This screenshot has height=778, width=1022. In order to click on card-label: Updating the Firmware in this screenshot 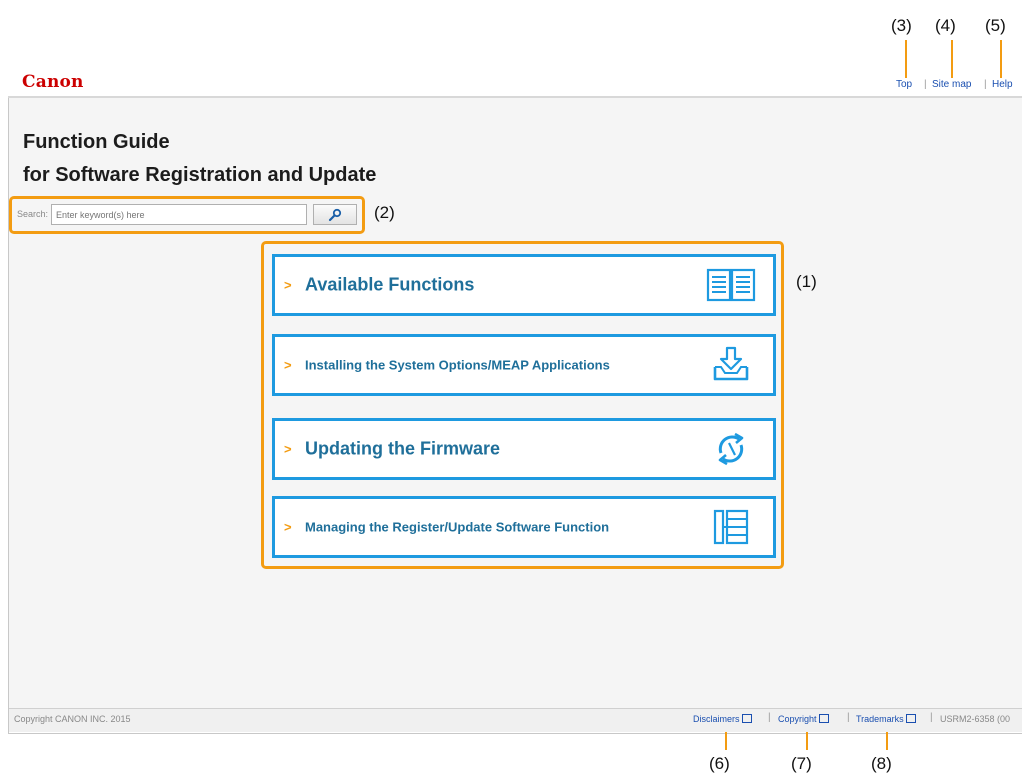, I will do `click(403, 448)`.